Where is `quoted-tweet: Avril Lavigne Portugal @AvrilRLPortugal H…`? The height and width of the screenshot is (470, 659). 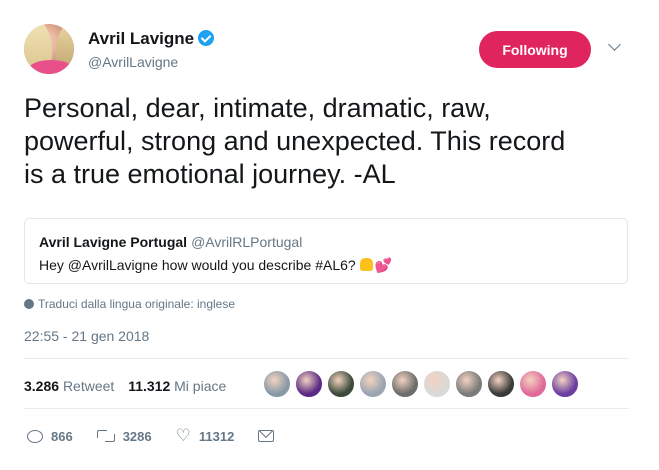
quoted-tweet: Avril Lavigne Portugal @AvrilRLPortugal H… is located at coordinates (326, 251).